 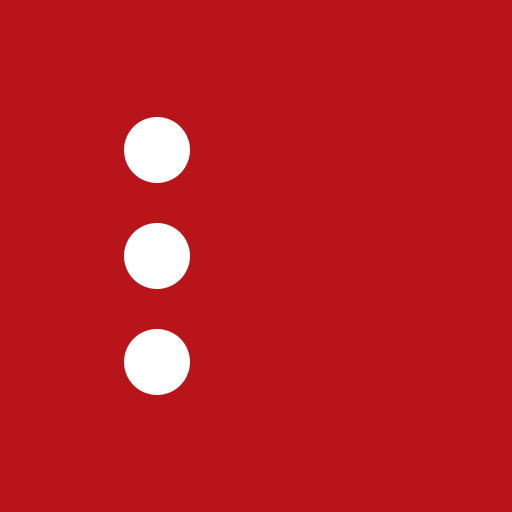 I want to click on menu-dot-top, so click(x=157, y=150).